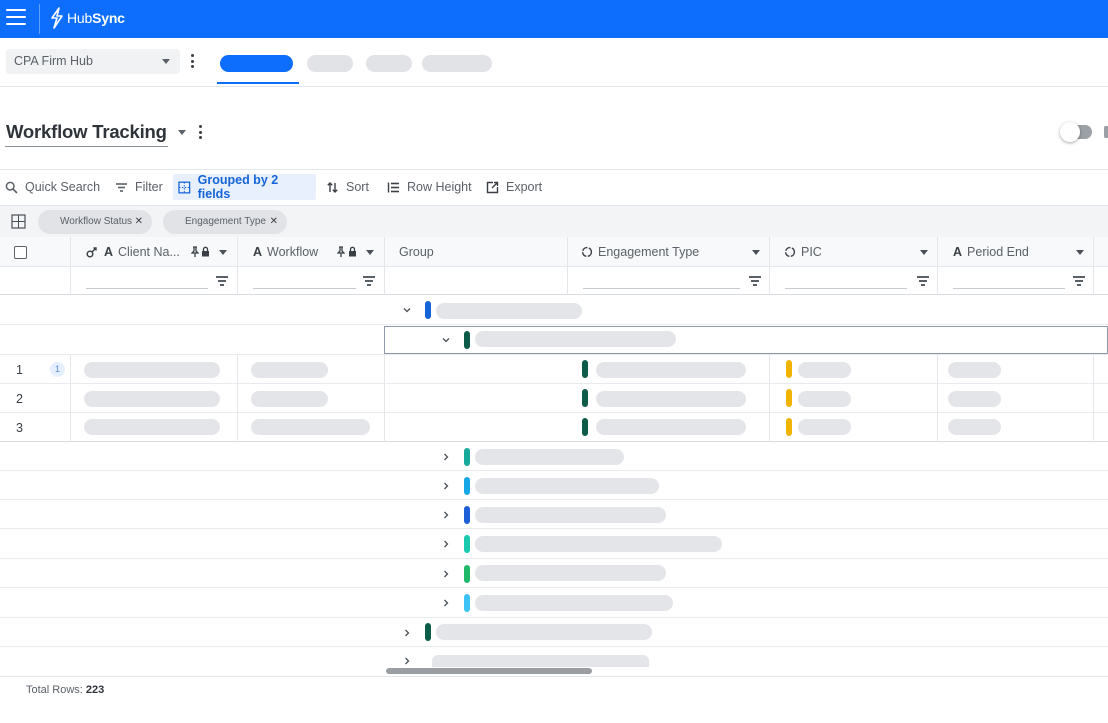 This screenshot has height=723, width=1108. I want to click on brand-logo: HubSync, so click(87, 18).